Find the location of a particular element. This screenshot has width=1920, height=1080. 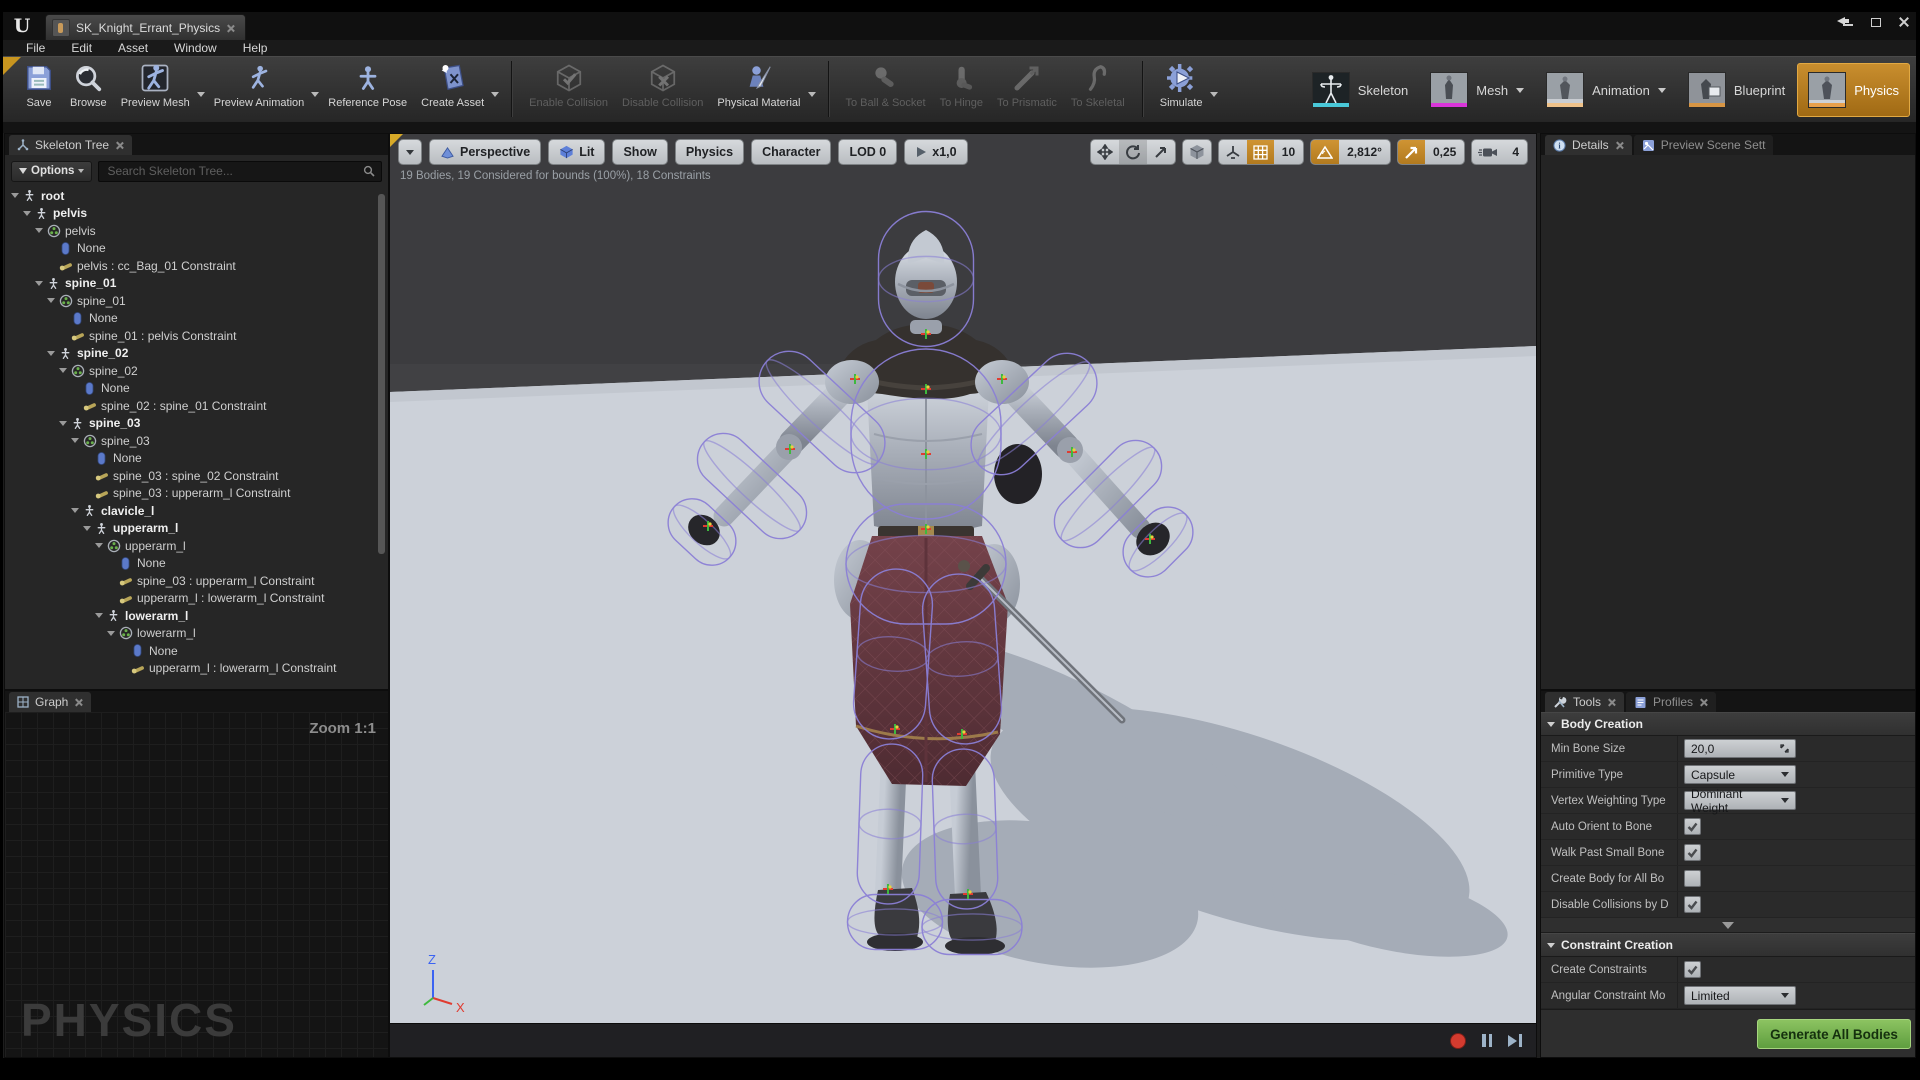

surface-snap-button is located at coordinates (1233, 152).